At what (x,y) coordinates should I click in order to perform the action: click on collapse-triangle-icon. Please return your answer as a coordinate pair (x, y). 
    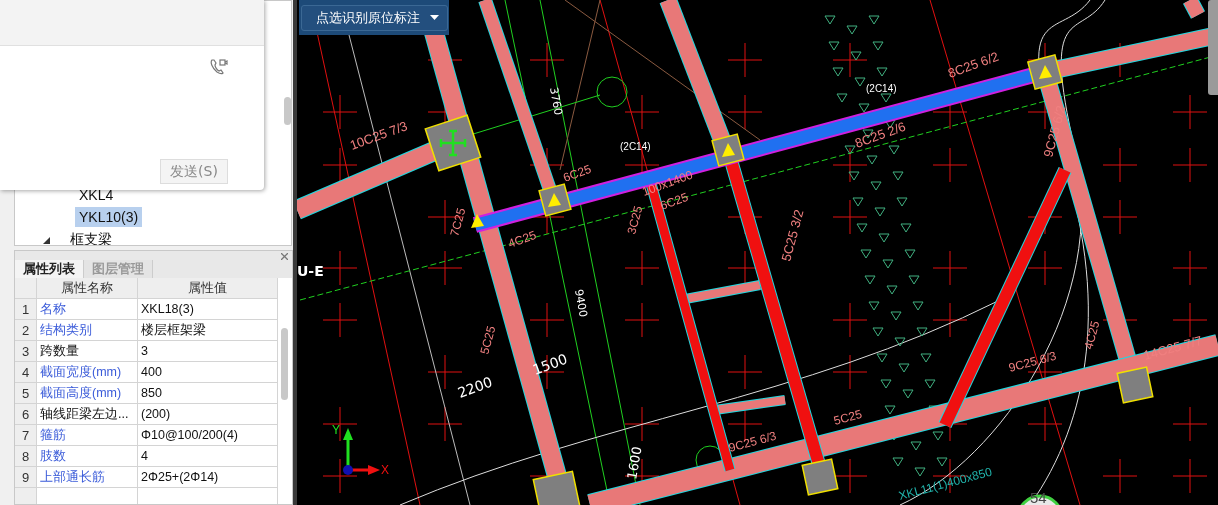
    Looking at the image, I should click on (46, 240).